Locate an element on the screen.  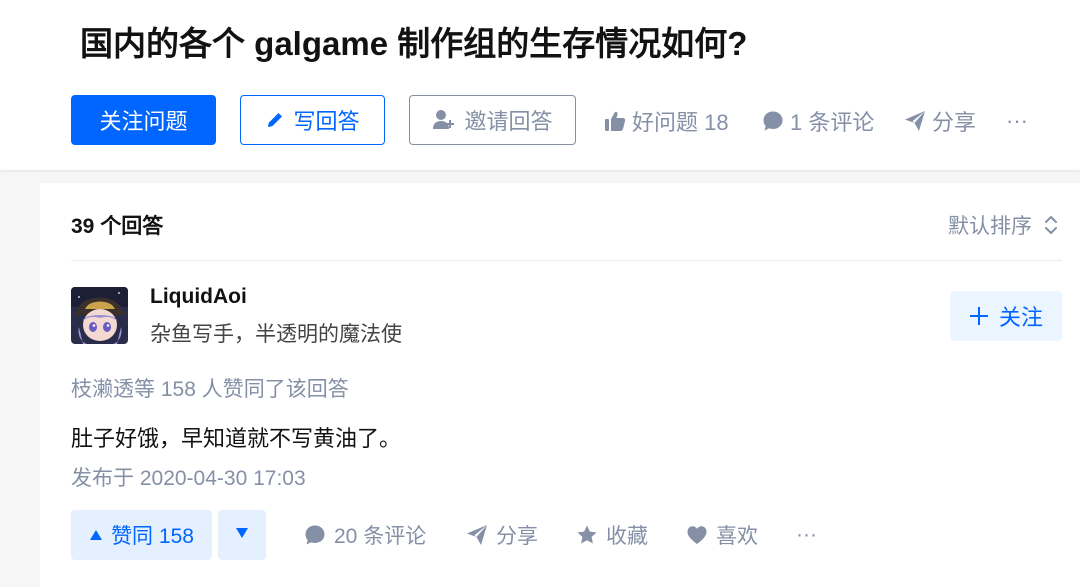
heart-icon is located at coordinates (697, 535).